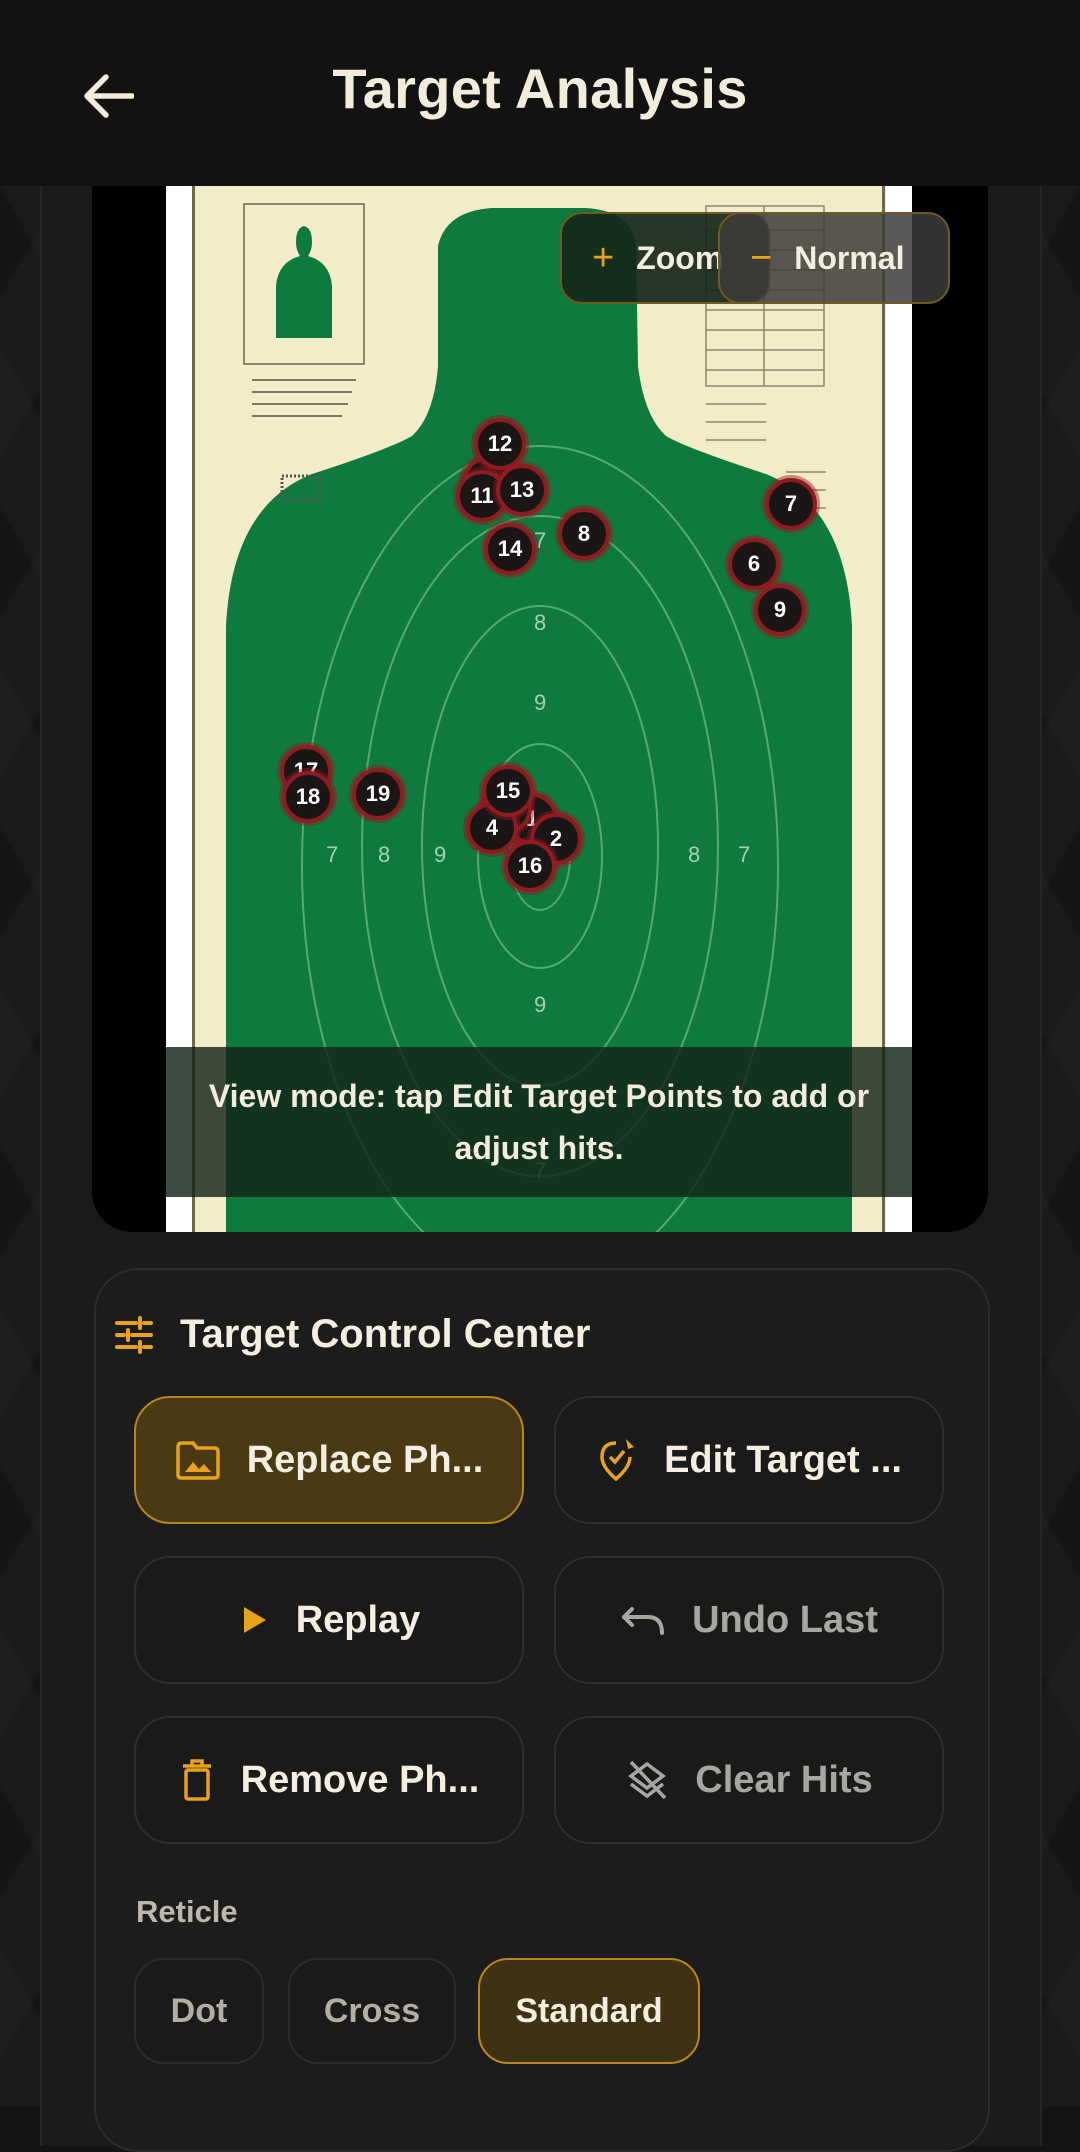 The image size is (1080, 2152). I want to click on clear-hits-button: Clear Hits, so click(749, 1780).